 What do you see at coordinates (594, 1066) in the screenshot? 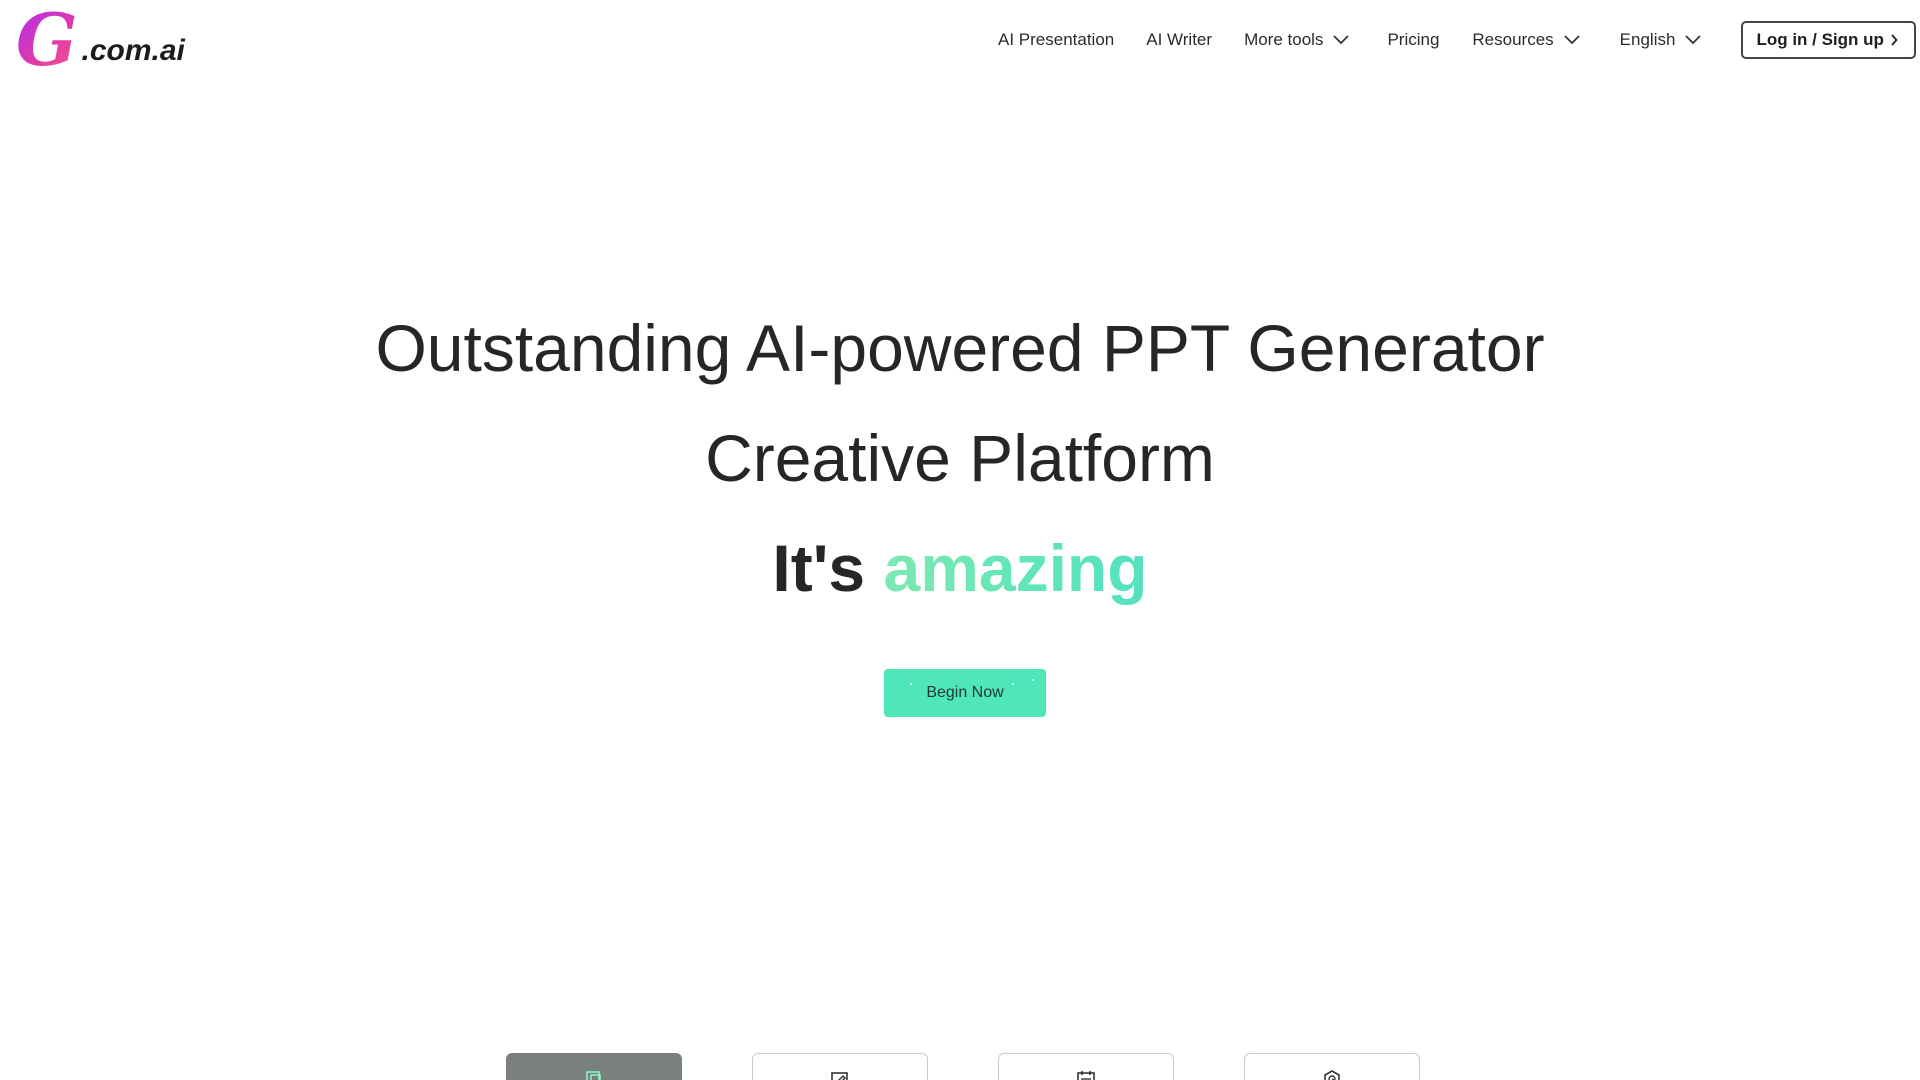
I see `tab-presentation` at bounding box center [594, 1066].